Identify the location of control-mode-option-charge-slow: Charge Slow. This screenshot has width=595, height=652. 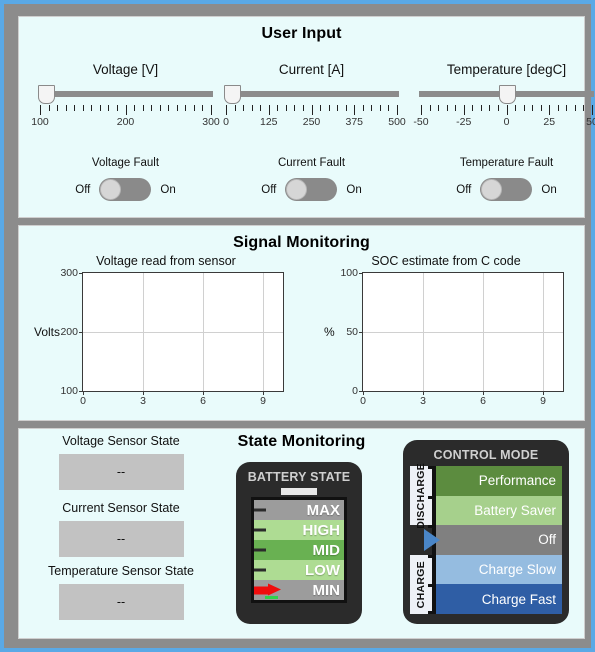
(495, 569).